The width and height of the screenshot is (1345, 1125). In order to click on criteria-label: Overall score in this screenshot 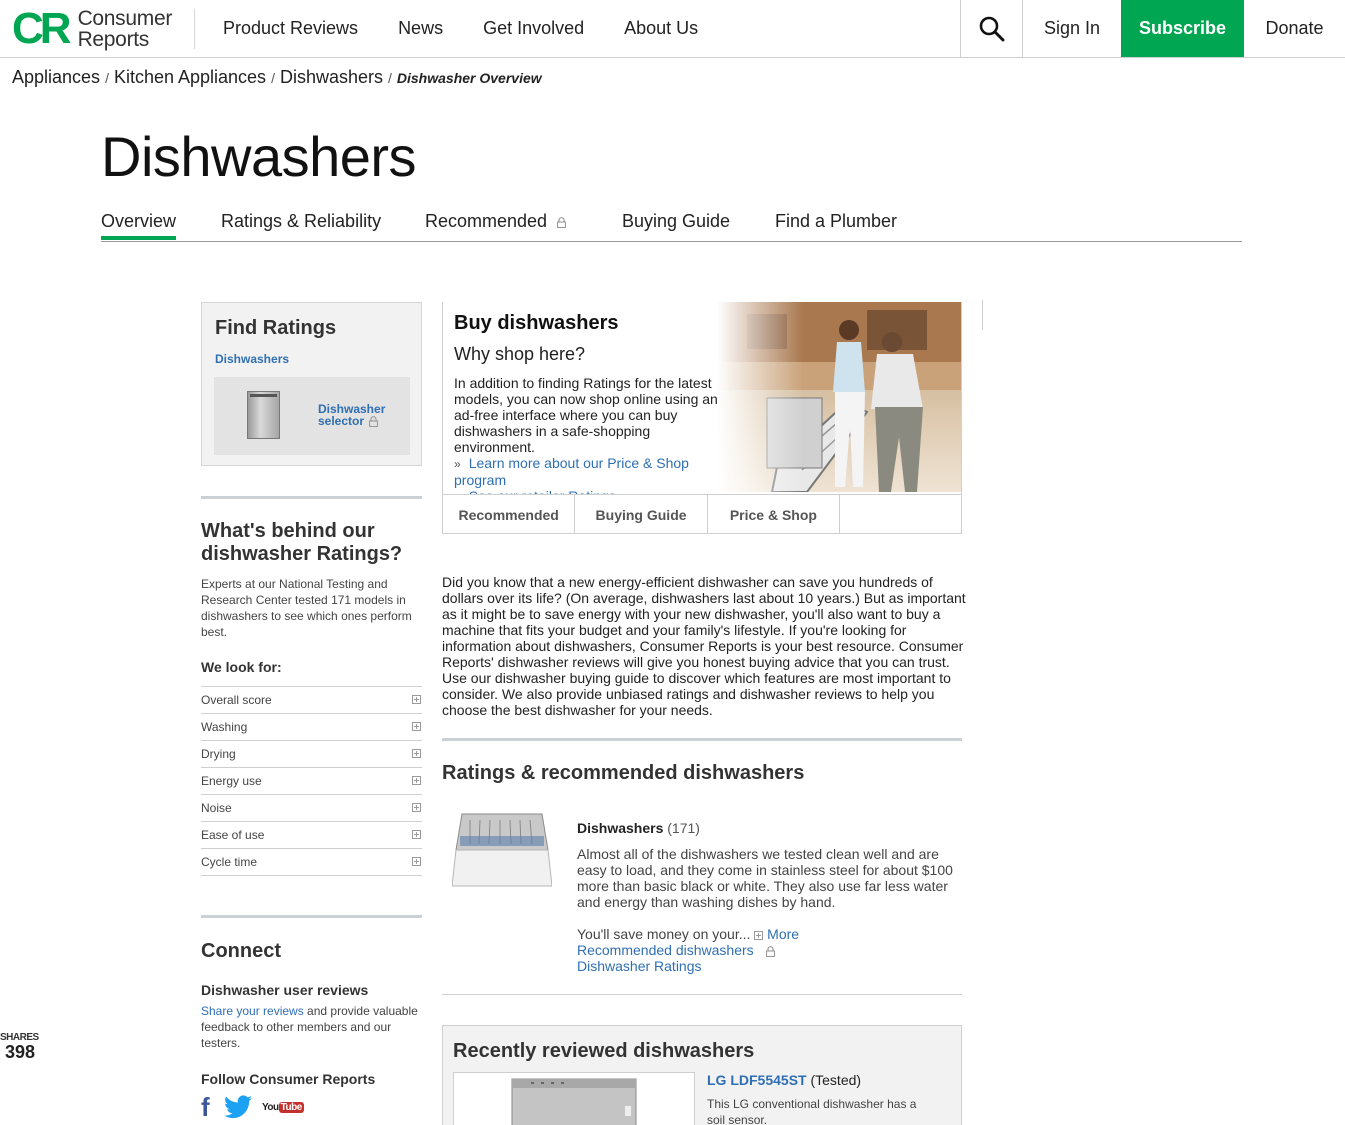, I will do `click(236, 700)`.